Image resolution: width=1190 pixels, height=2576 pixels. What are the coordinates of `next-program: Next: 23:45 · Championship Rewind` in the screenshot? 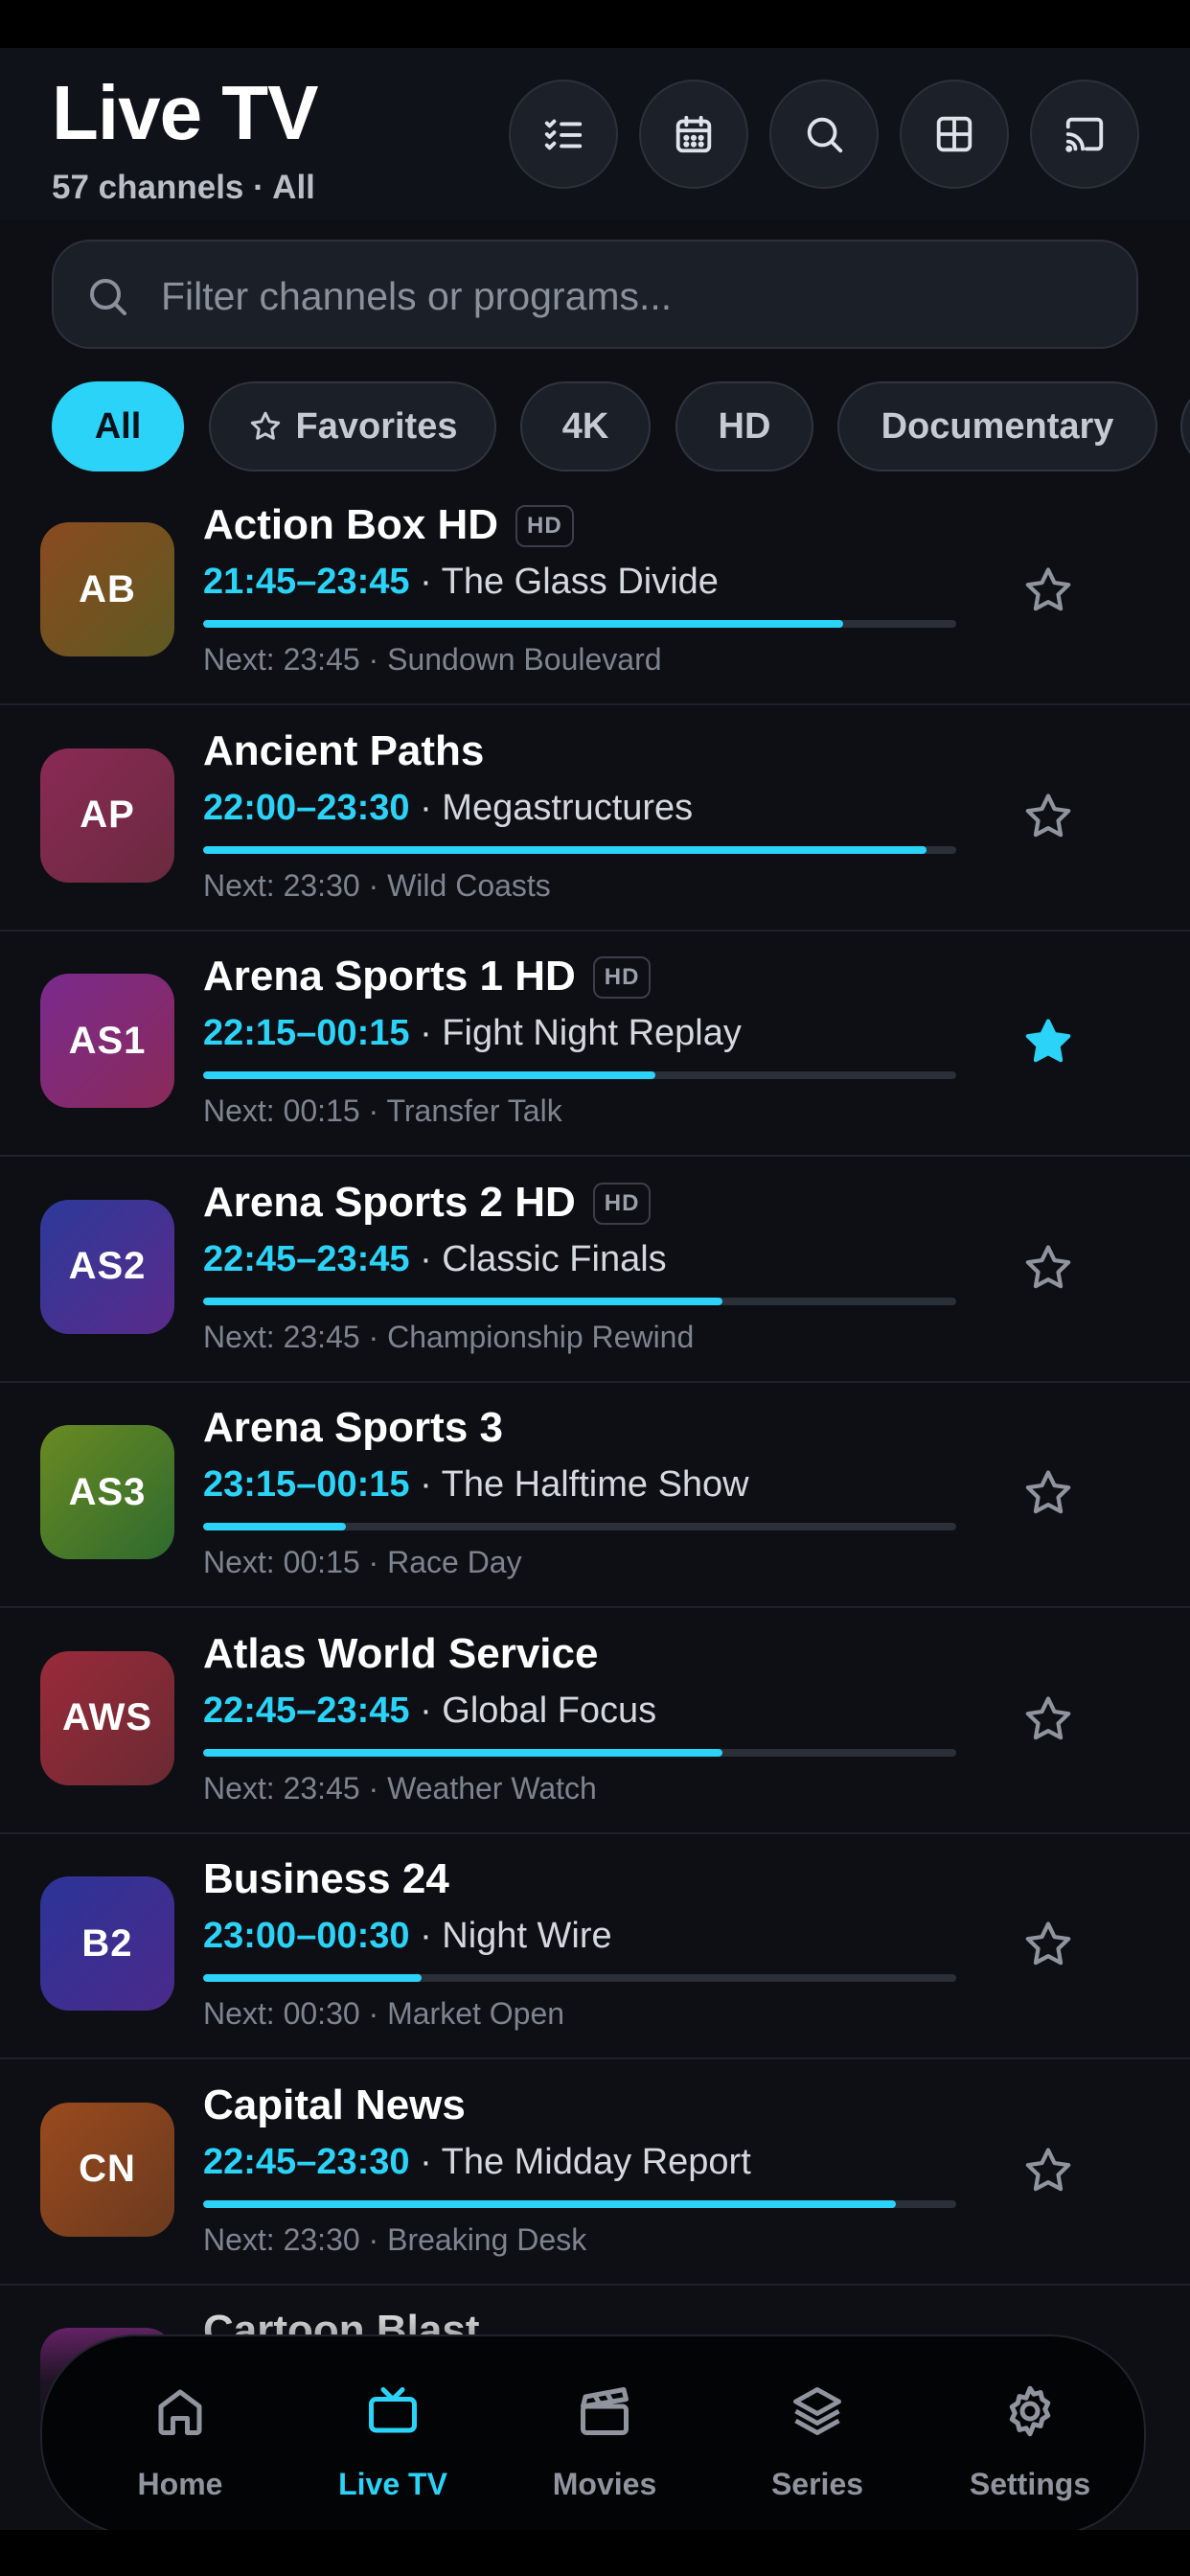 It's located at (449, 1336).